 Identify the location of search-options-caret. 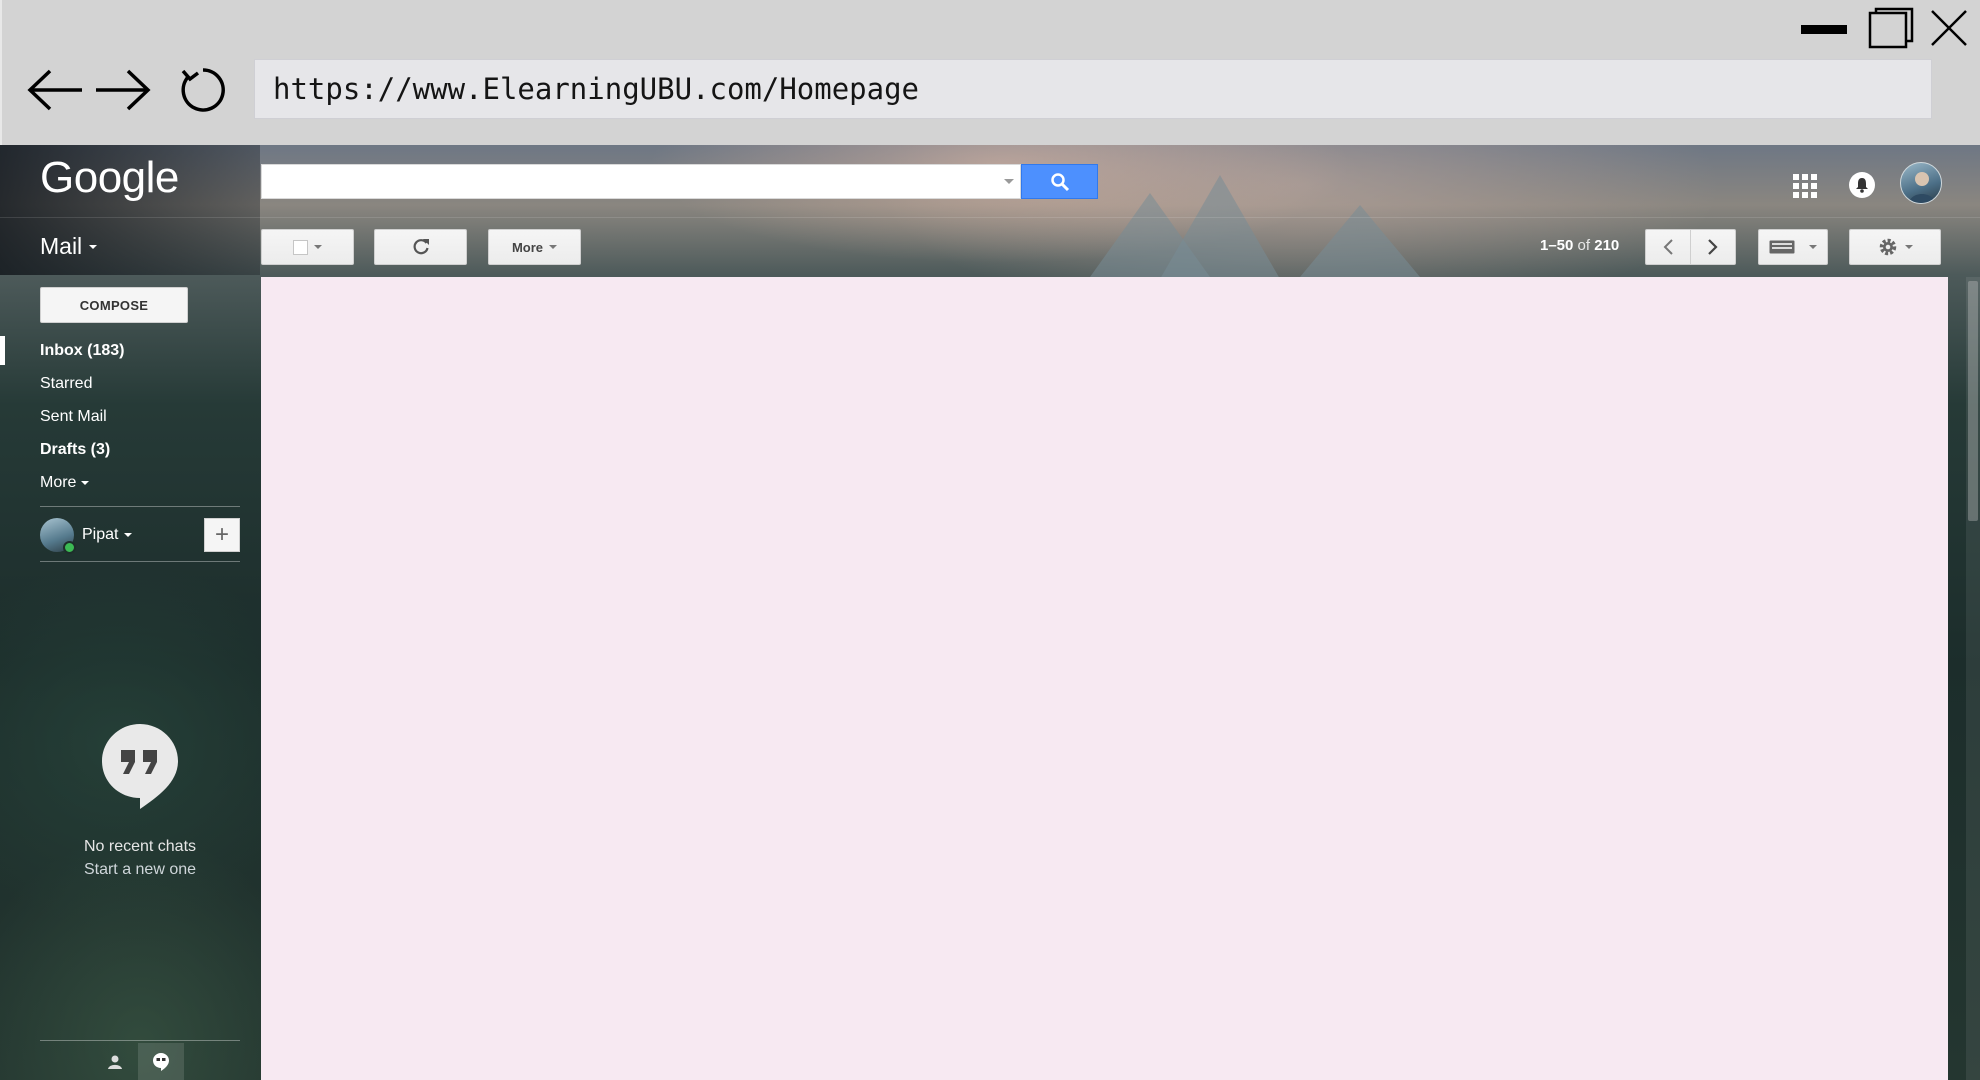
(1009, 181).